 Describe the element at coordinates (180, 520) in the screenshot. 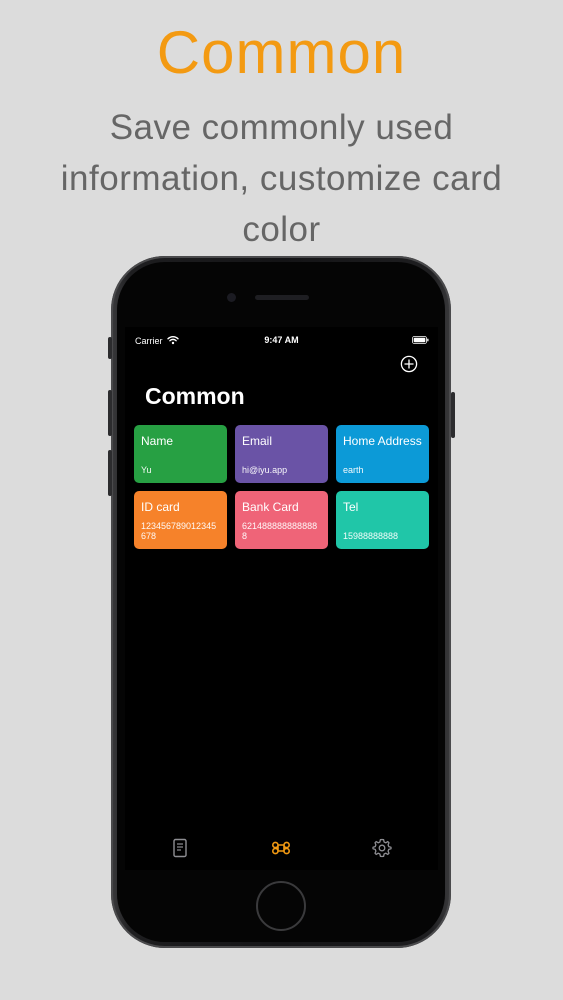

I see `card-id-card: ID card 123456789012345678` at that location.